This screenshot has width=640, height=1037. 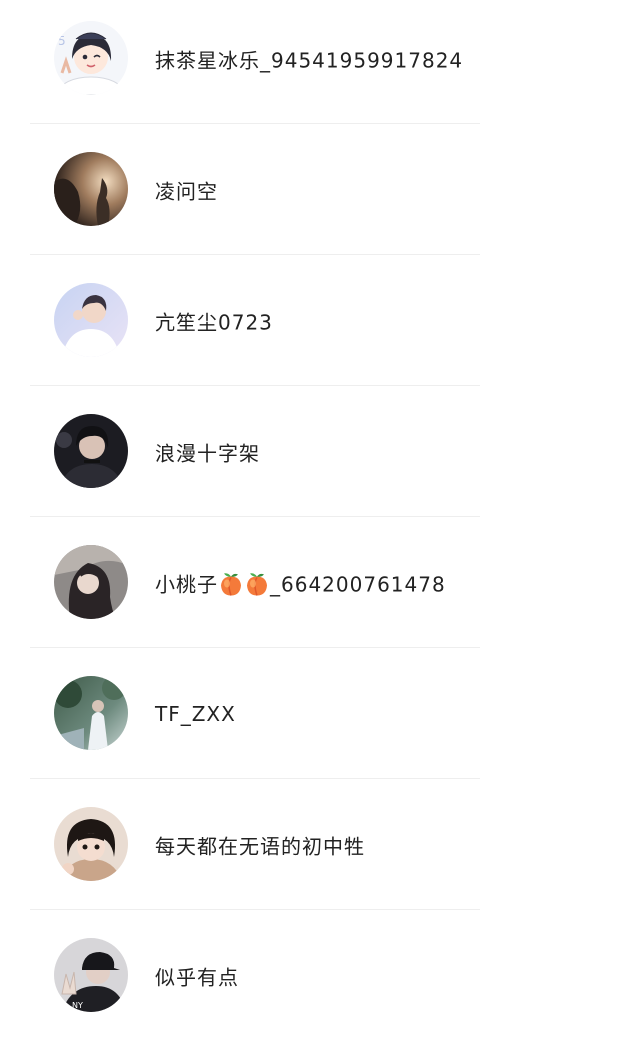 I want to click on user-list-item: TF_ZXX, so click(x=320, y=713).